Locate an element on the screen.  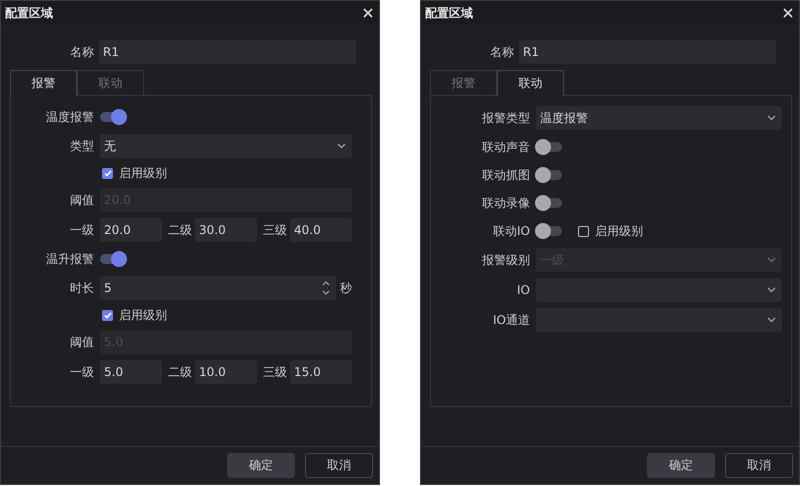
input-field: 30.0 is located at coordinates (226, 230).